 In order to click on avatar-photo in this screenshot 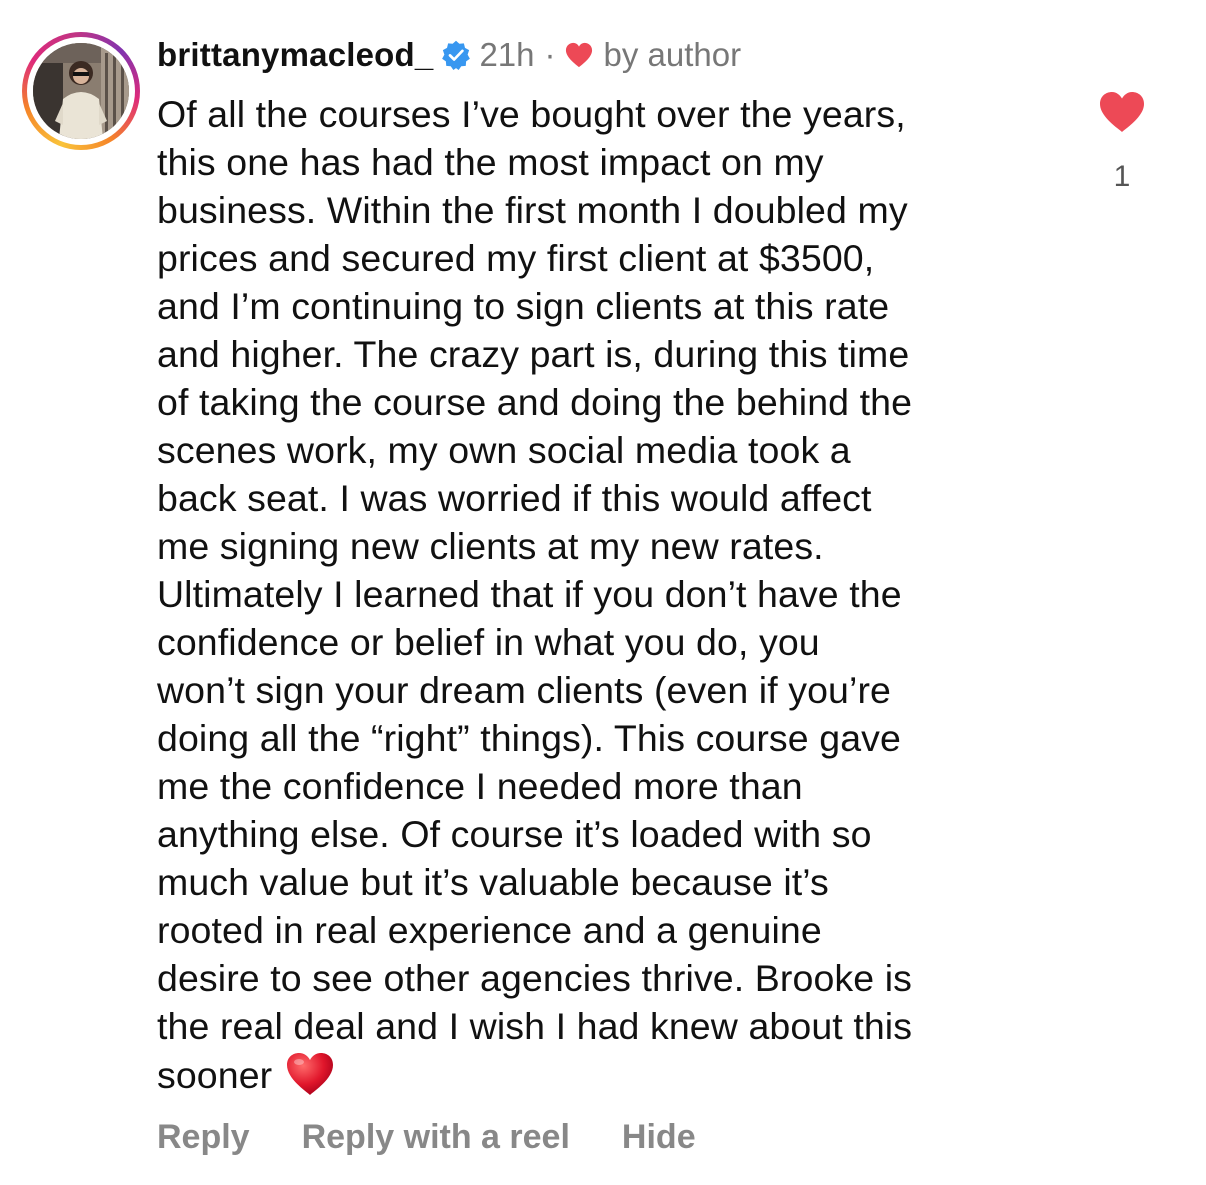, I will do `click(81, 91)`.